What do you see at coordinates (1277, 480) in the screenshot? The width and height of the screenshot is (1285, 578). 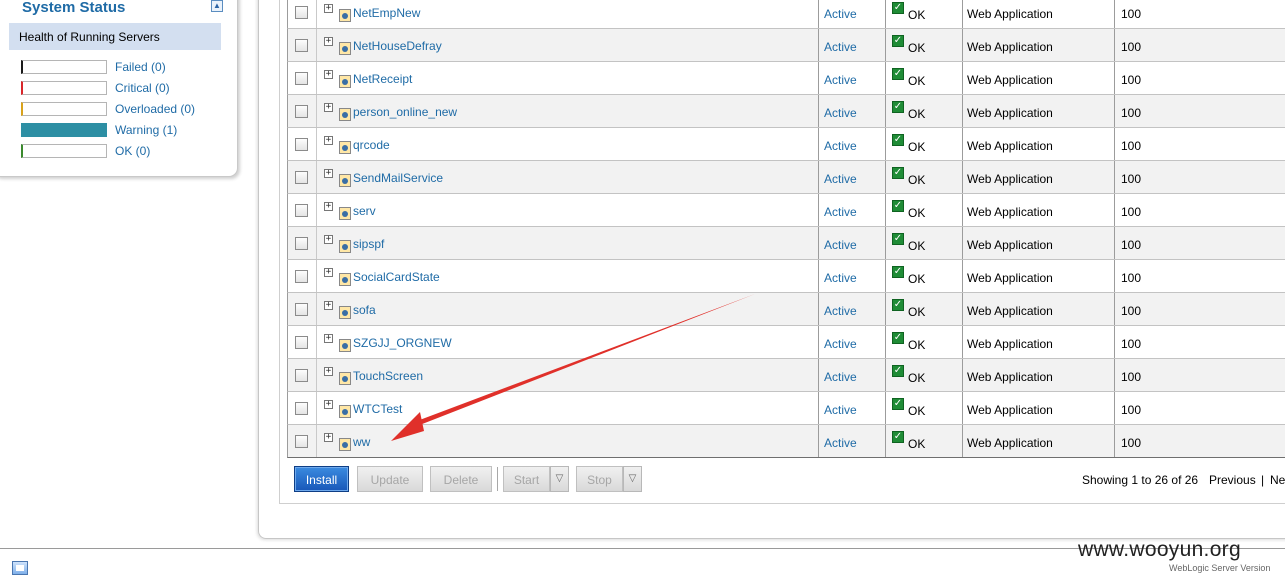 I see `next-page-link: Ne` at bounding box center [1277, 480].